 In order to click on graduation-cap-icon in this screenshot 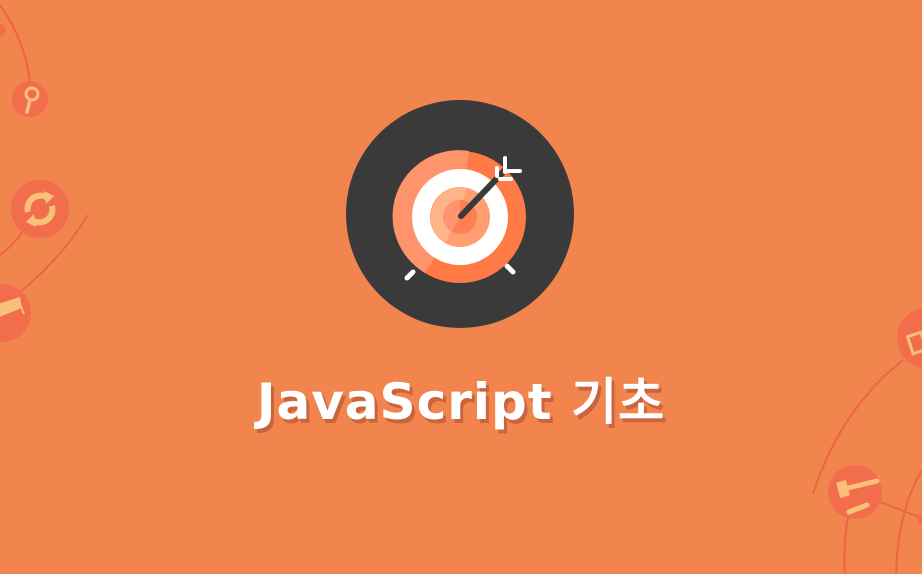, I will do `click(15, 313)`.